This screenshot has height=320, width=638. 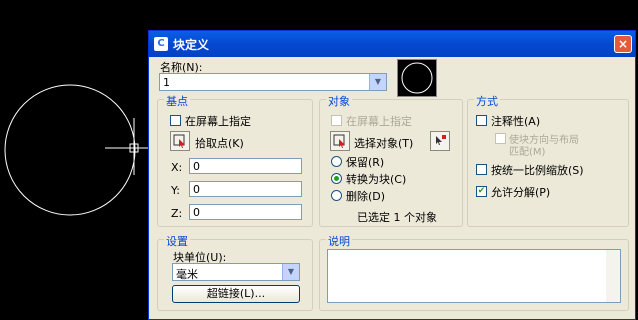 I want to click on description-group-label: 说明, so click(x=339, y=241).